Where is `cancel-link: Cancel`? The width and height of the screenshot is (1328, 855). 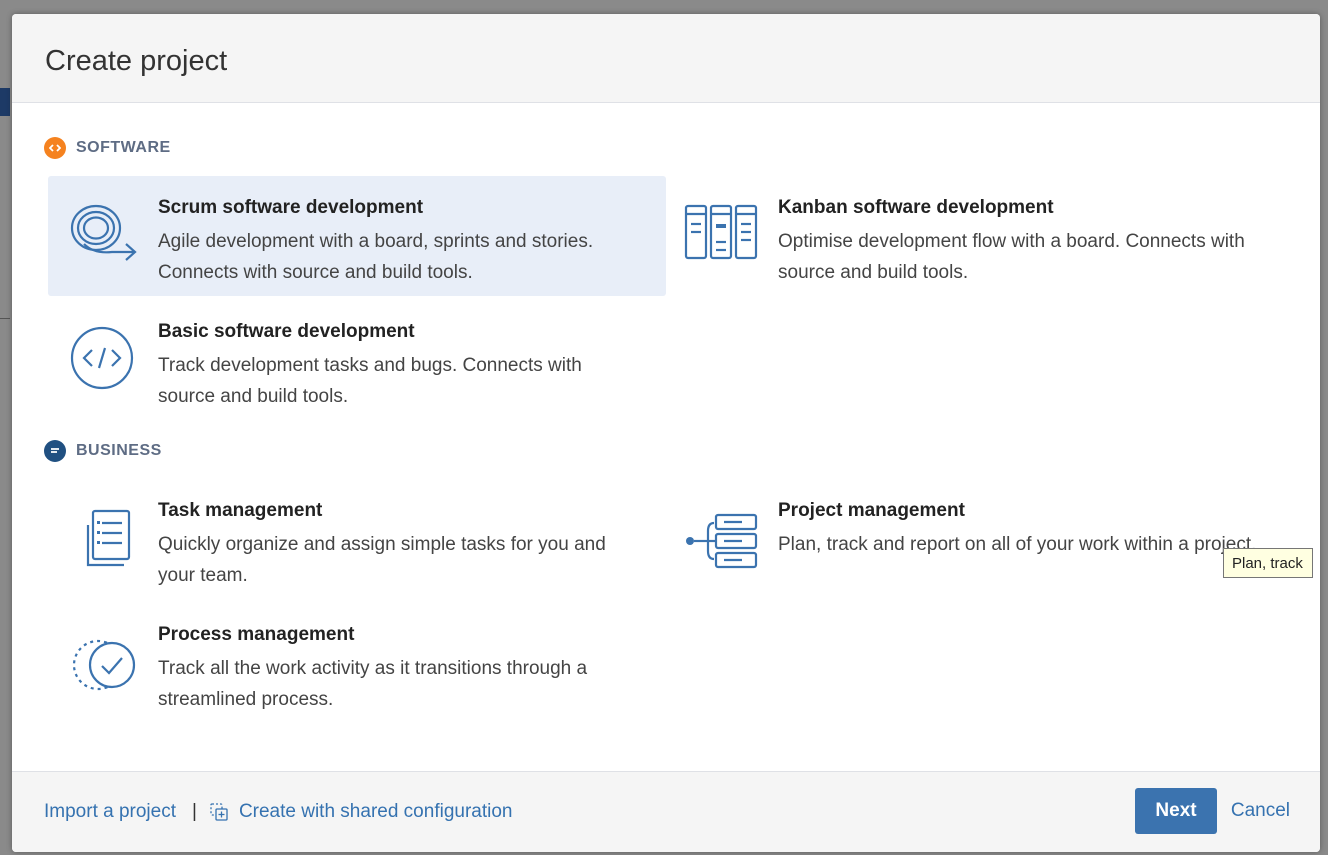 cancel-link: Cancel is located at coordinates (1260, 811).